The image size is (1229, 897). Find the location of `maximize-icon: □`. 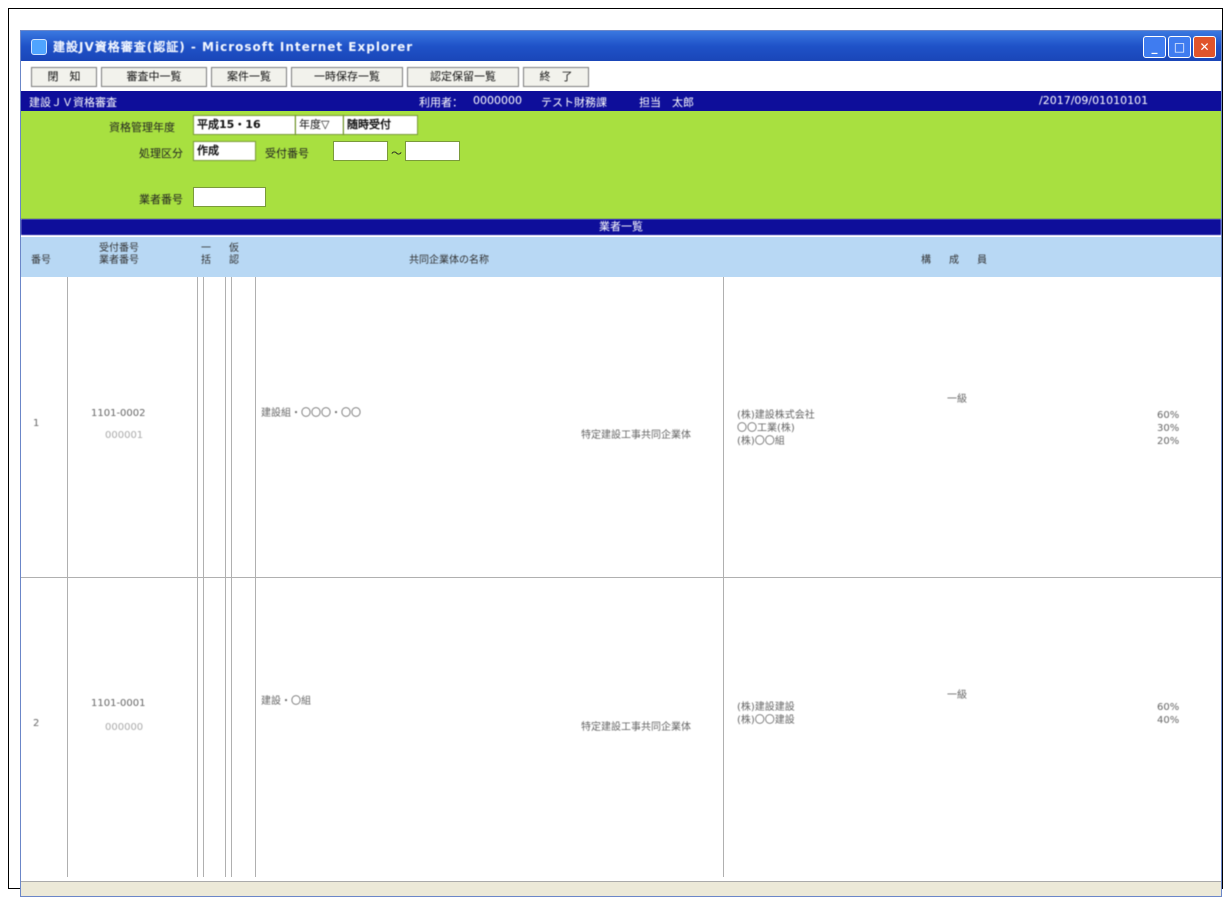

maximize-icon: □ is located at coordinates (1179, 47).